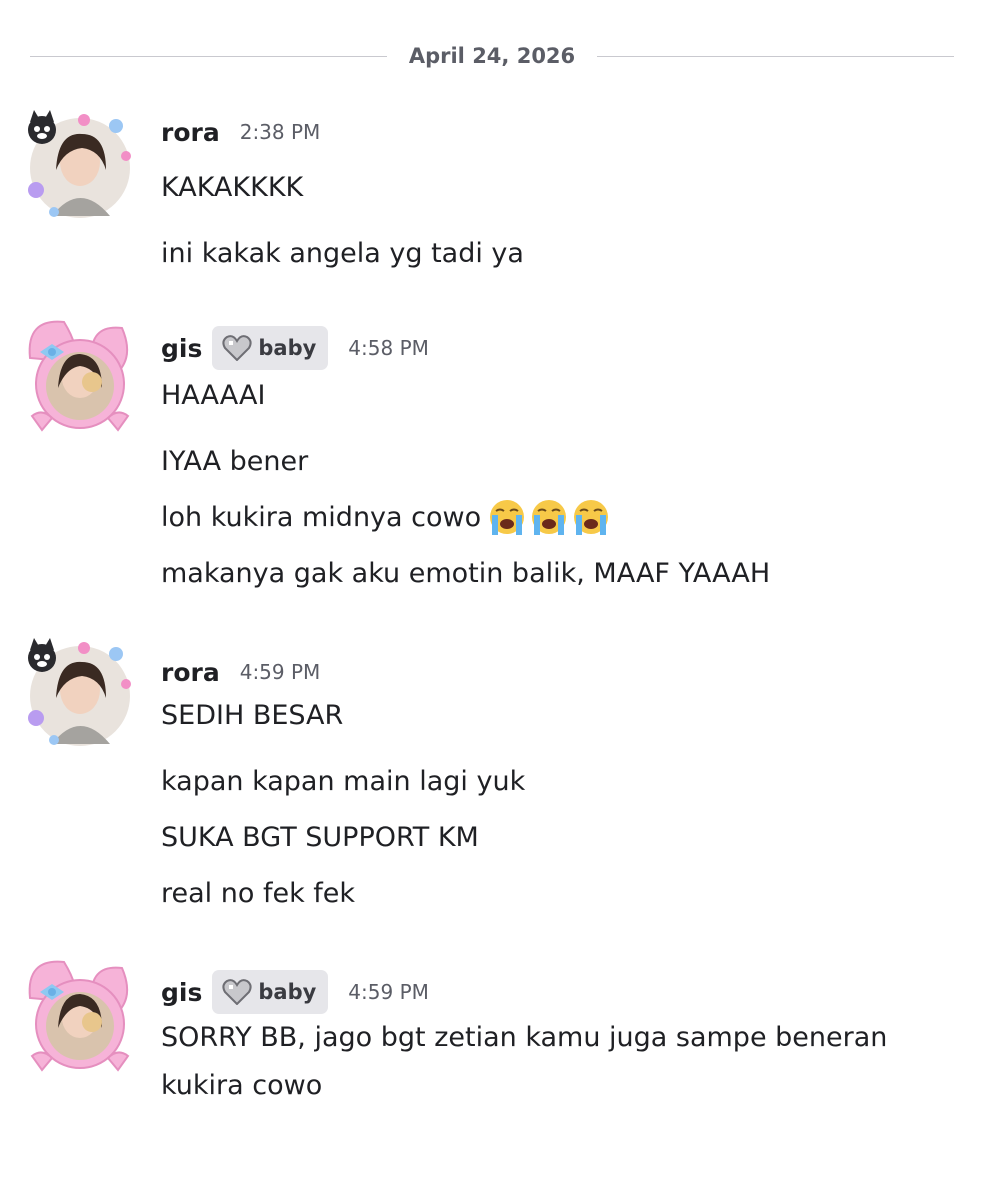 This screenshot has width=984, height=1200. Describe the element at coordinates (320, 837) in the screenshot. I see `message-text: SUKA BGT SUPPORT KM` at that location.